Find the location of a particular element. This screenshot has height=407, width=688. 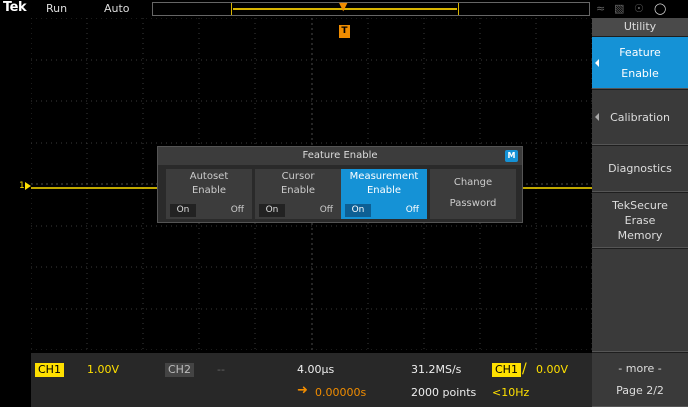

trigger-position-arrow-icon: ➜ is located at coordinates (302, 390).